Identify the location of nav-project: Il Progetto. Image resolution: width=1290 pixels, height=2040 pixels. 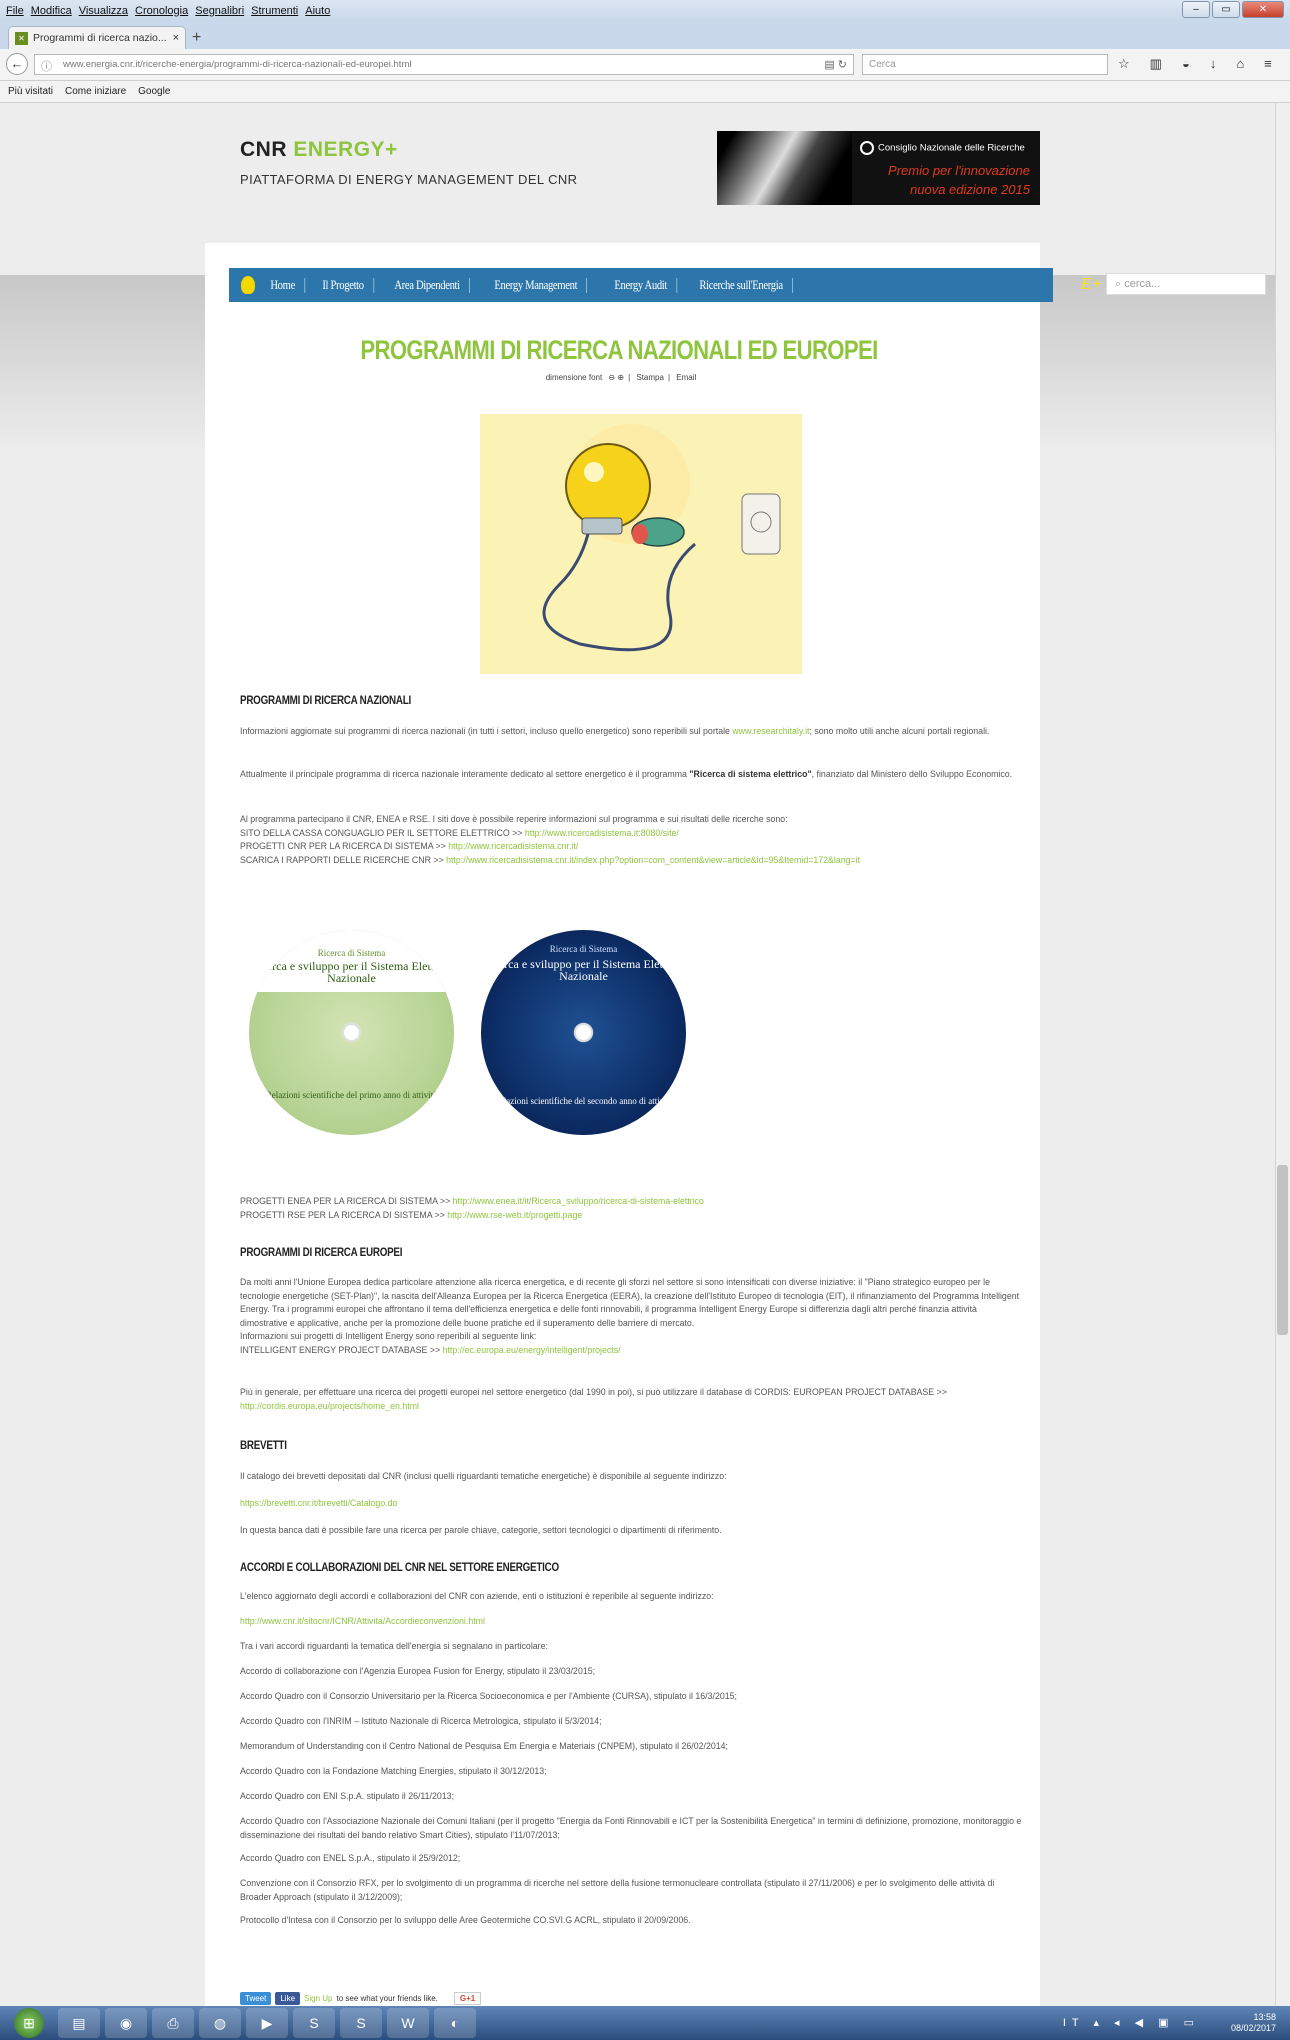
(343, 285).